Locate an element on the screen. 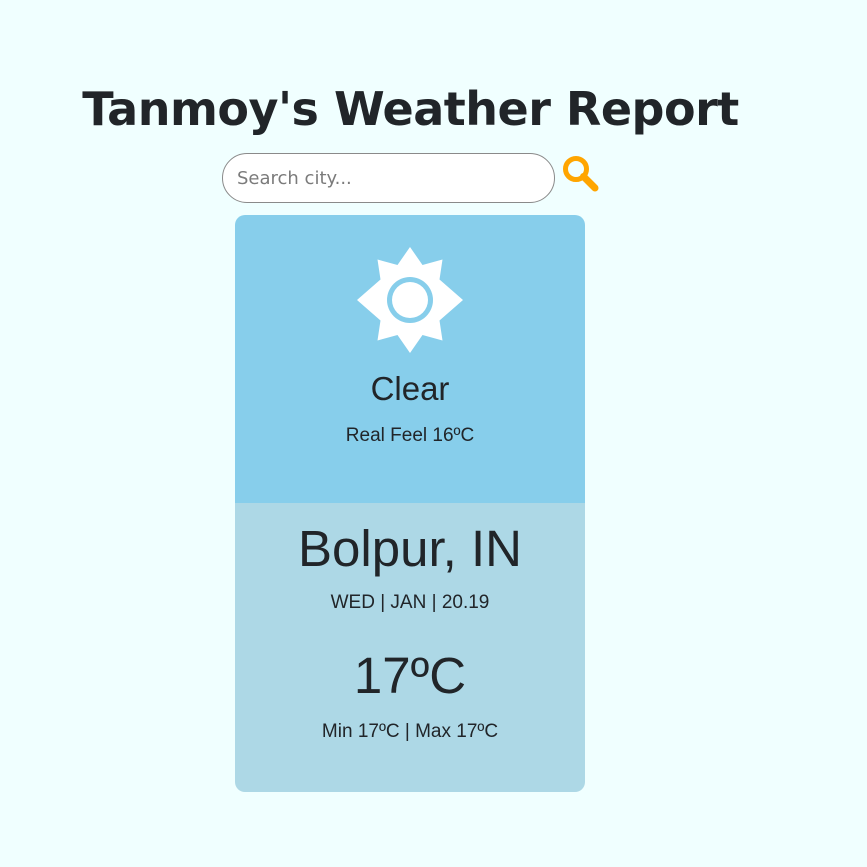 This screenshot has height=867, width=867. search-button is located at coordinates (581, 174).